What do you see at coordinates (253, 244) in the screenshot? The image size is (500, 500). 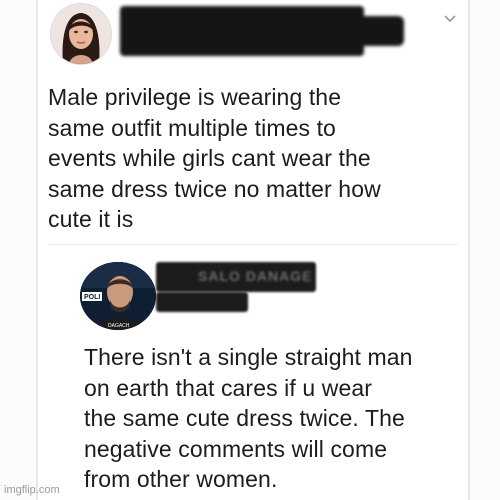 I see `divider` at bounding box center [253, 244].